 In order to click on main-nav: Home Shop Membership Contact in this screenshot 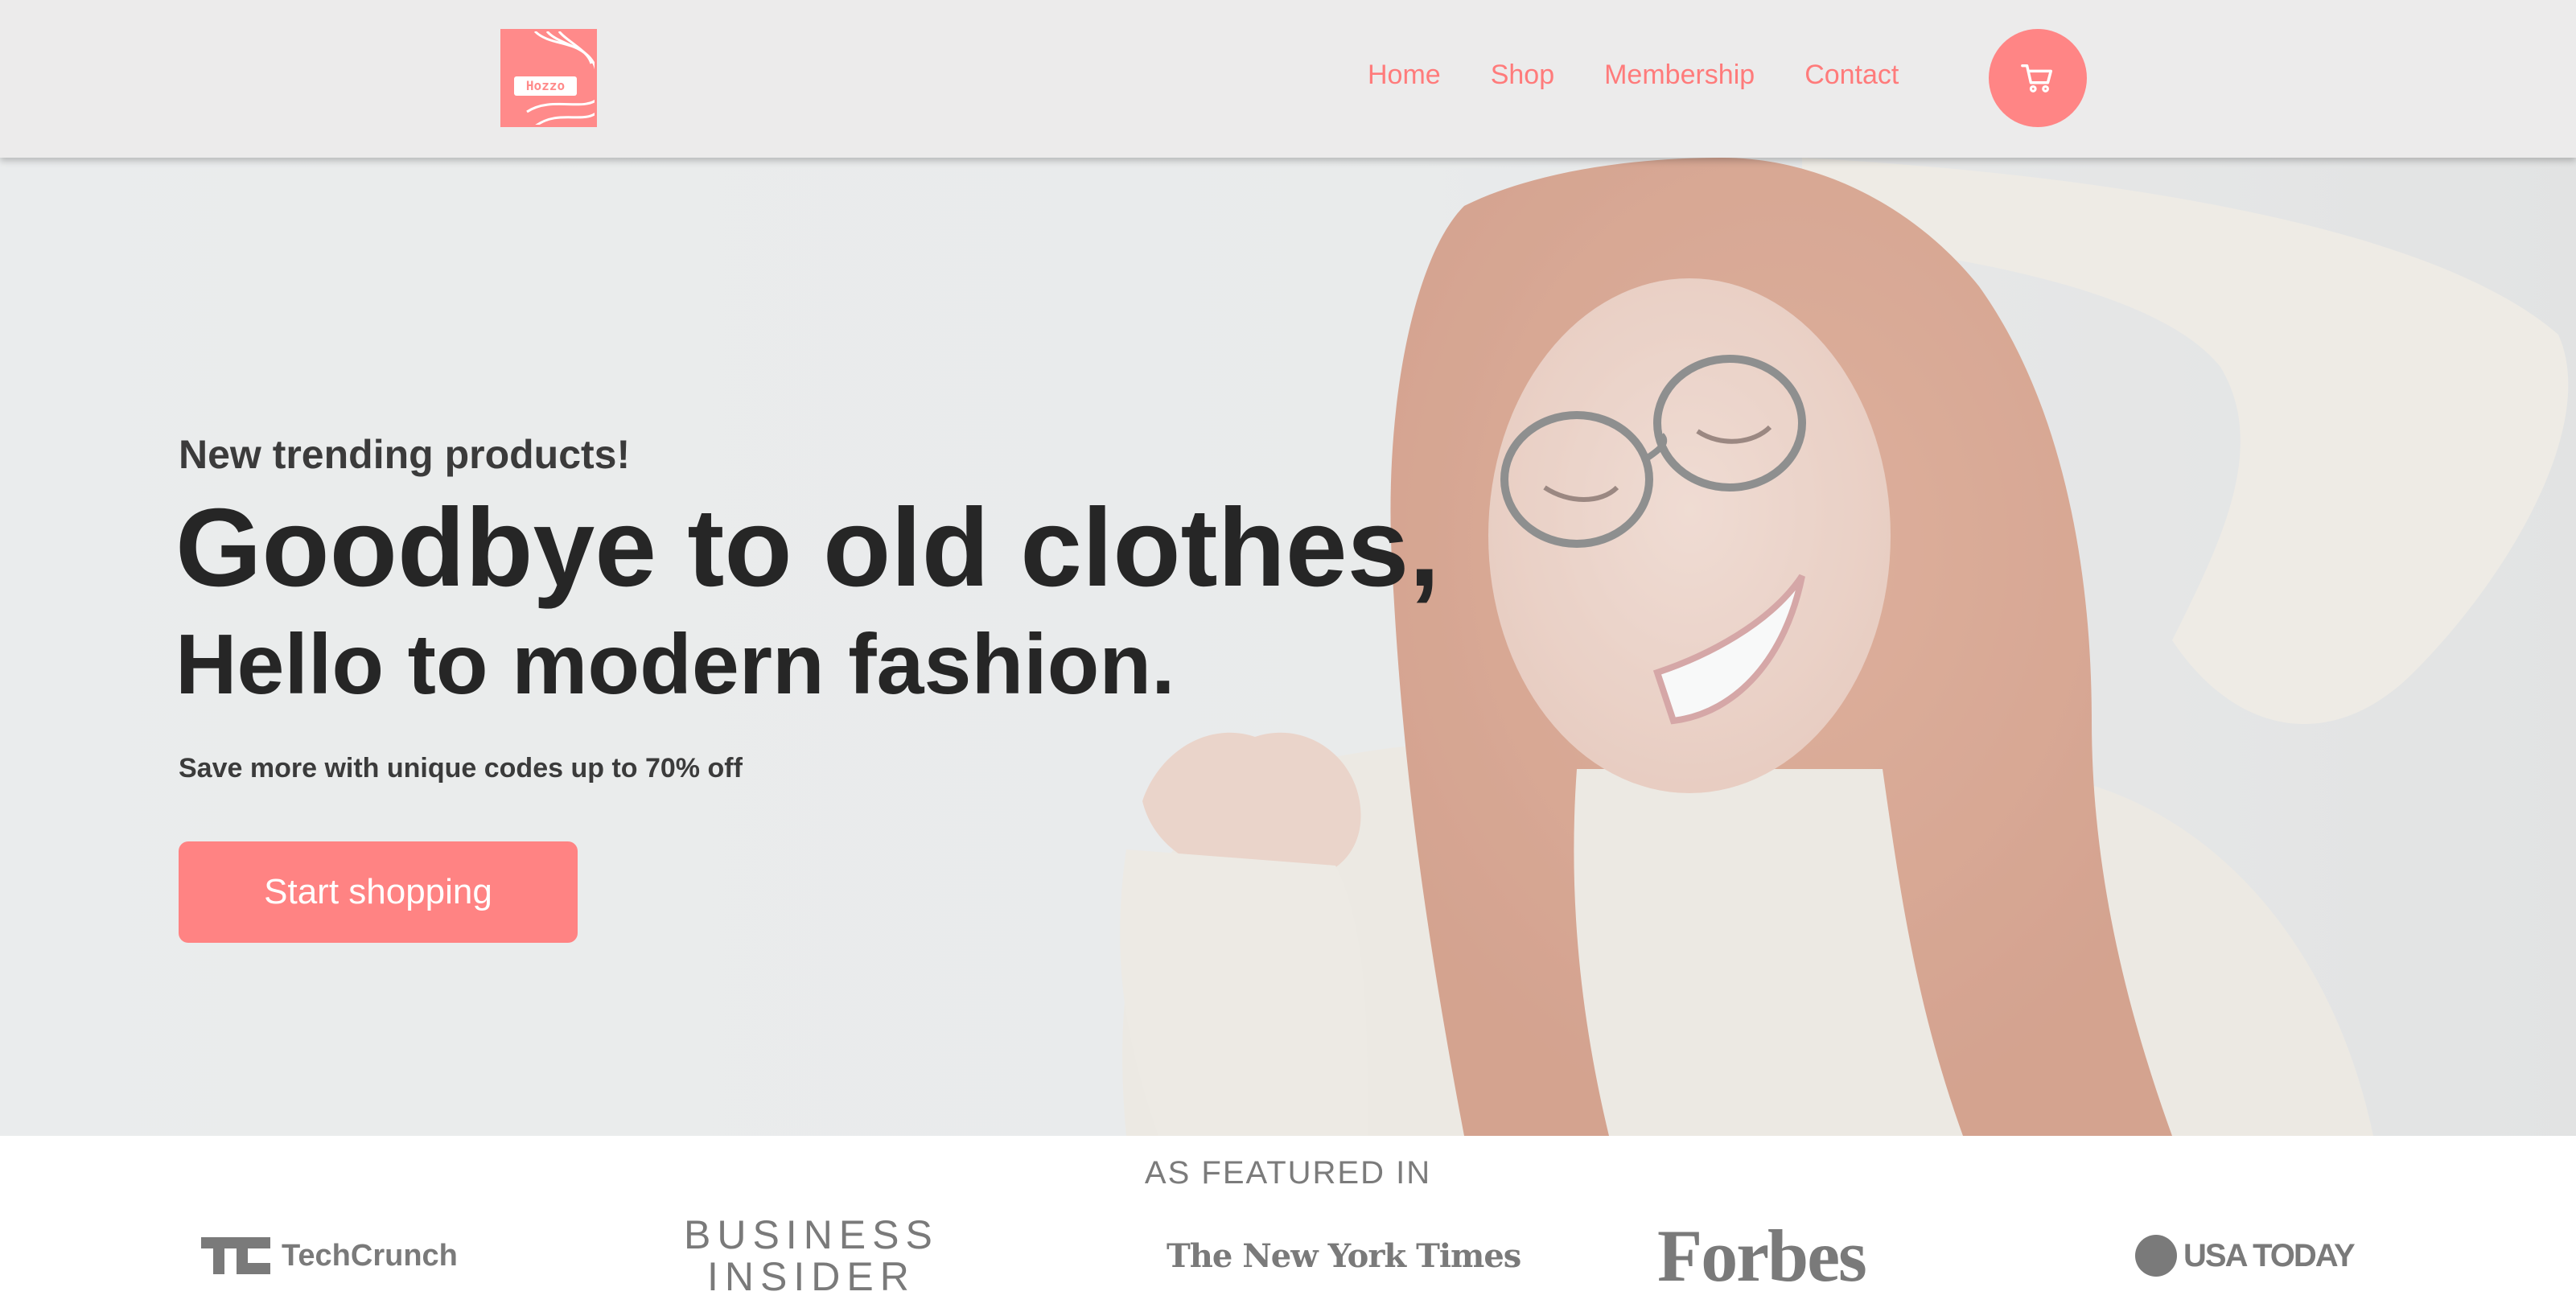, I will do `click(1658, 75)`.